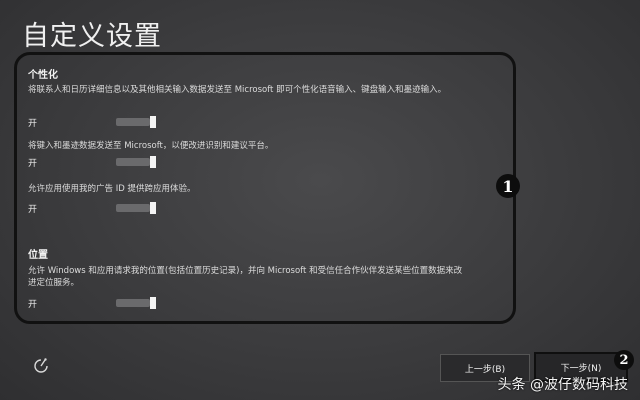  I want to click on personalization-item-2-row: 开, so click(92, 162).